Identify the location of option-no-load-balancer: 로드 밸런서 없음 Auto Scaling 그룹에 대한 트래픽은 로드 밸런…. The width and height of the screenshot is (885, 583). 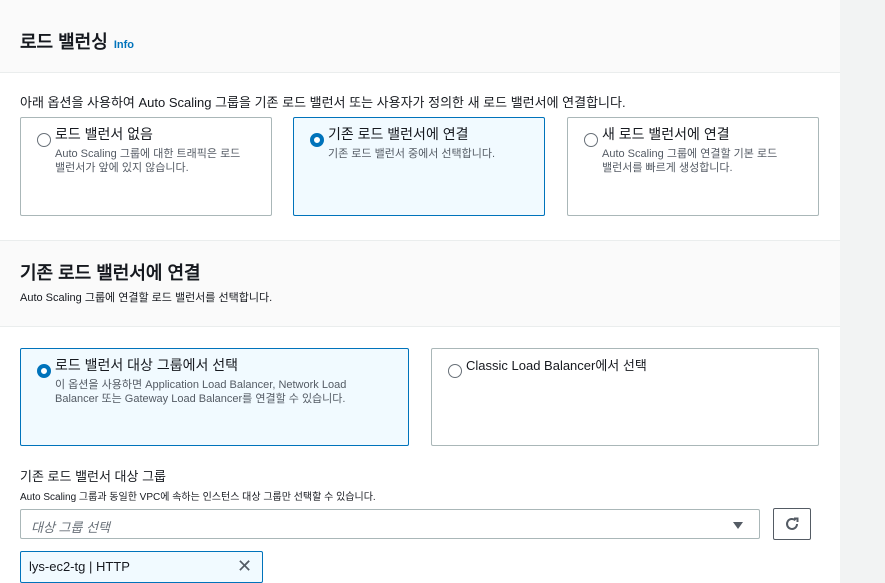
(146, 166).